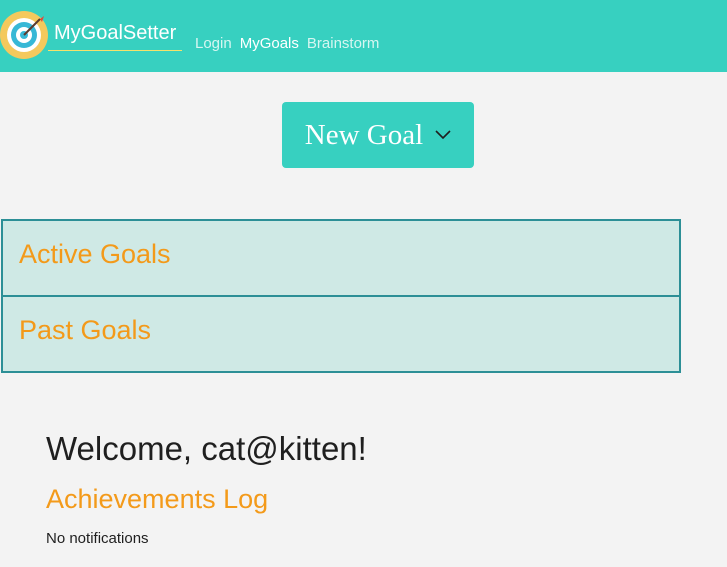 The width and height of the screenshot is (727, 567). What do you see at coordinates (341, 258) in the screenshot?
I see `active-goals-panel: Active Goals` at bounding box center [341, 258].